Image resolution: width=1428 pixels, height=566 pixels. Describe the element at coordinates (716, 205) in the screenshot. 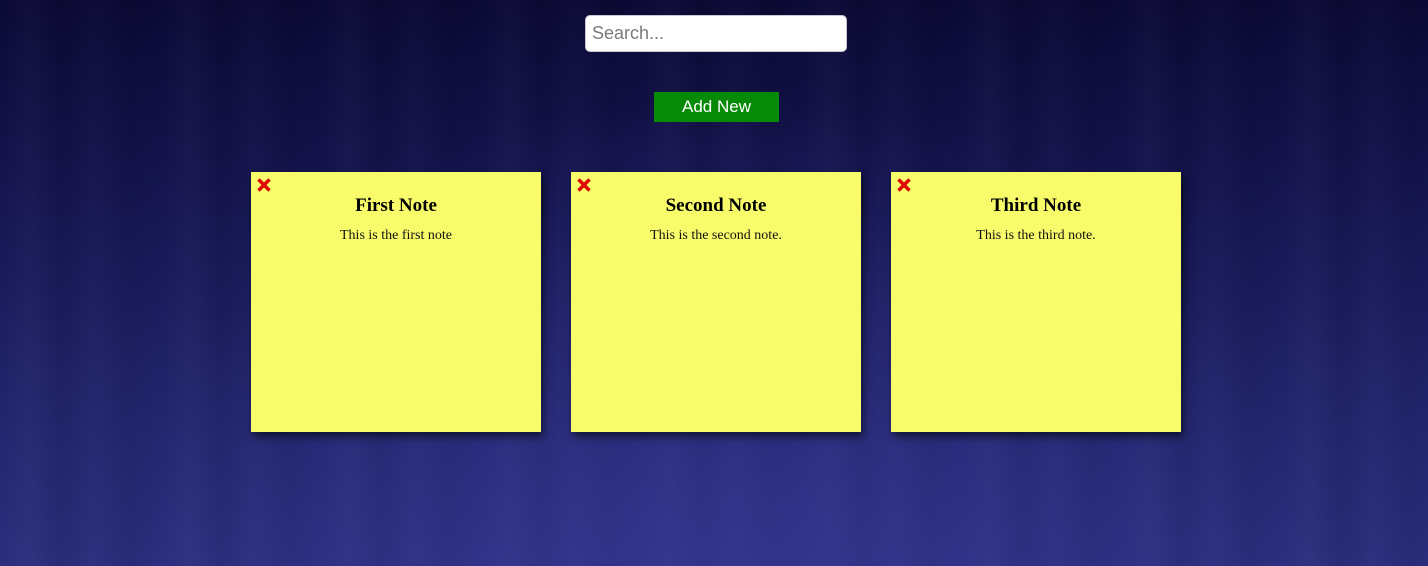

I see `note-title: Second Note` at that location.